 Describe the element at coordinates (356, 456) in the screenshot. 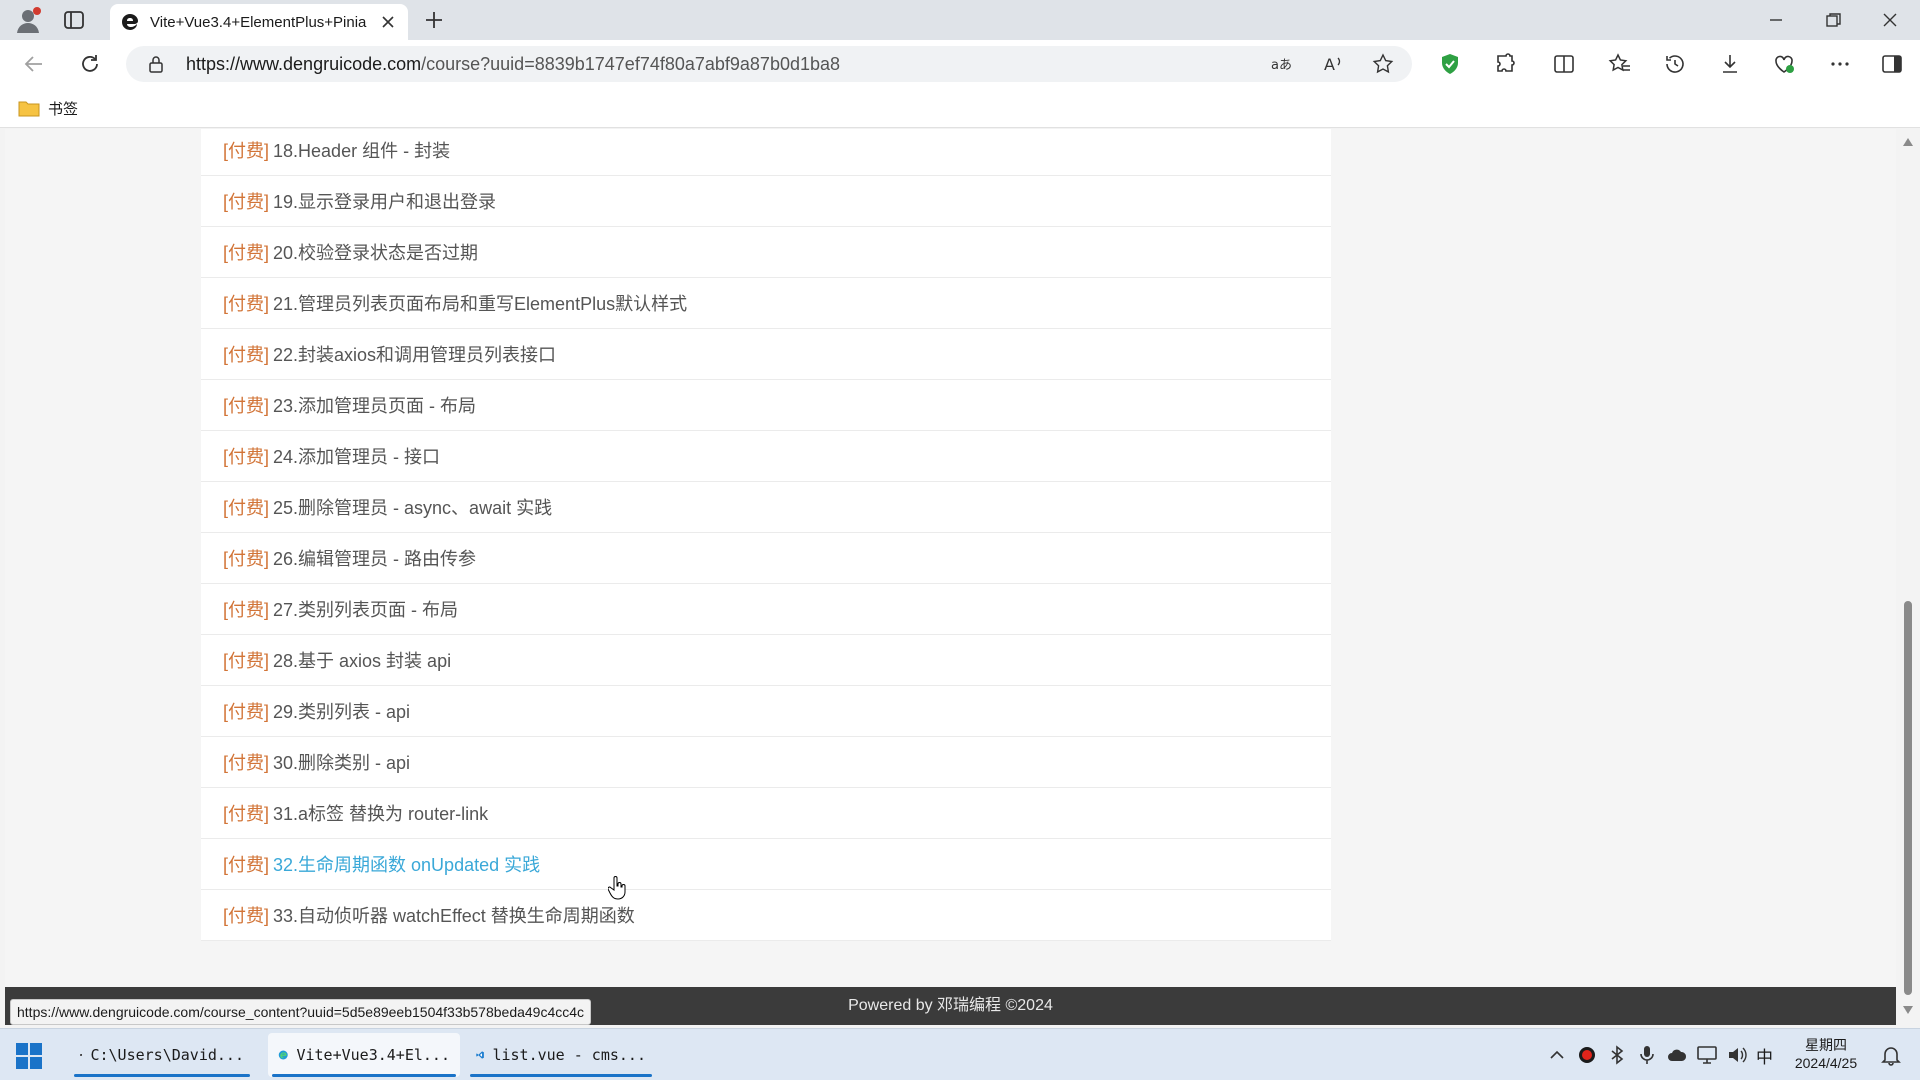

I see `course-title-link: 24.添加管理员 - 接口` at that location.